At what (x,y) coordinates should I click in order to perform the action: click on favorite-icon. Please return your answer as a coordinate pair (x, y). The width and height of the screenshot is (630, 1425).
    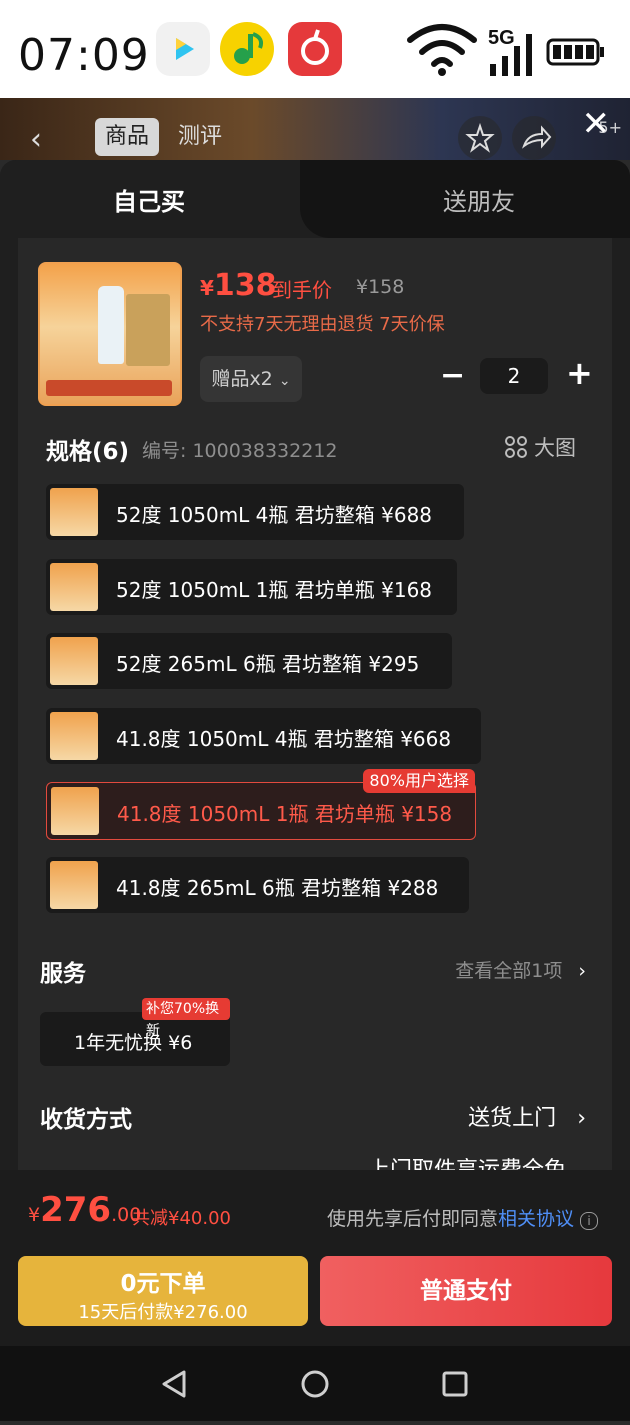
    Looking at the image, I should click on (480, 138).